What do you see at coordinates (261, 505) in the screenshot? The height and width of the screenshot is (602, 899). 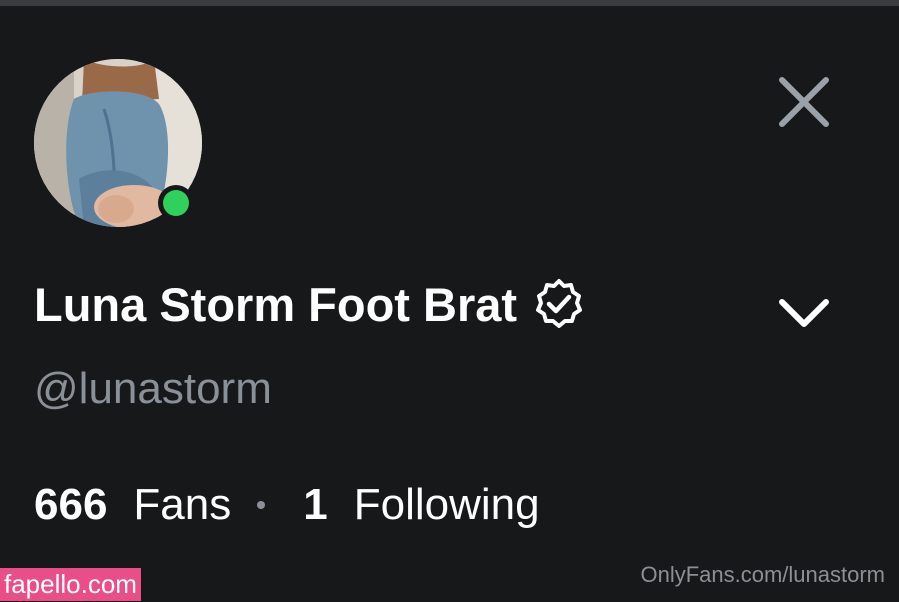 I see `stats-separator` at bounding box center [261, 505].